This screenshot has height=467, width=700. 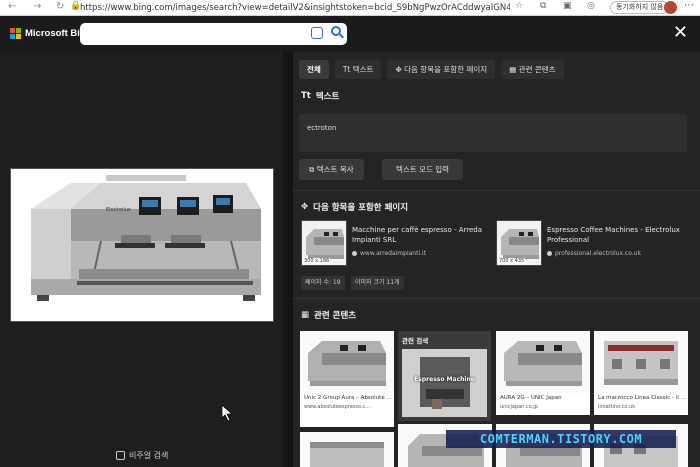 I want to click on main-image: Electrolux, so click(x=142, y=245).